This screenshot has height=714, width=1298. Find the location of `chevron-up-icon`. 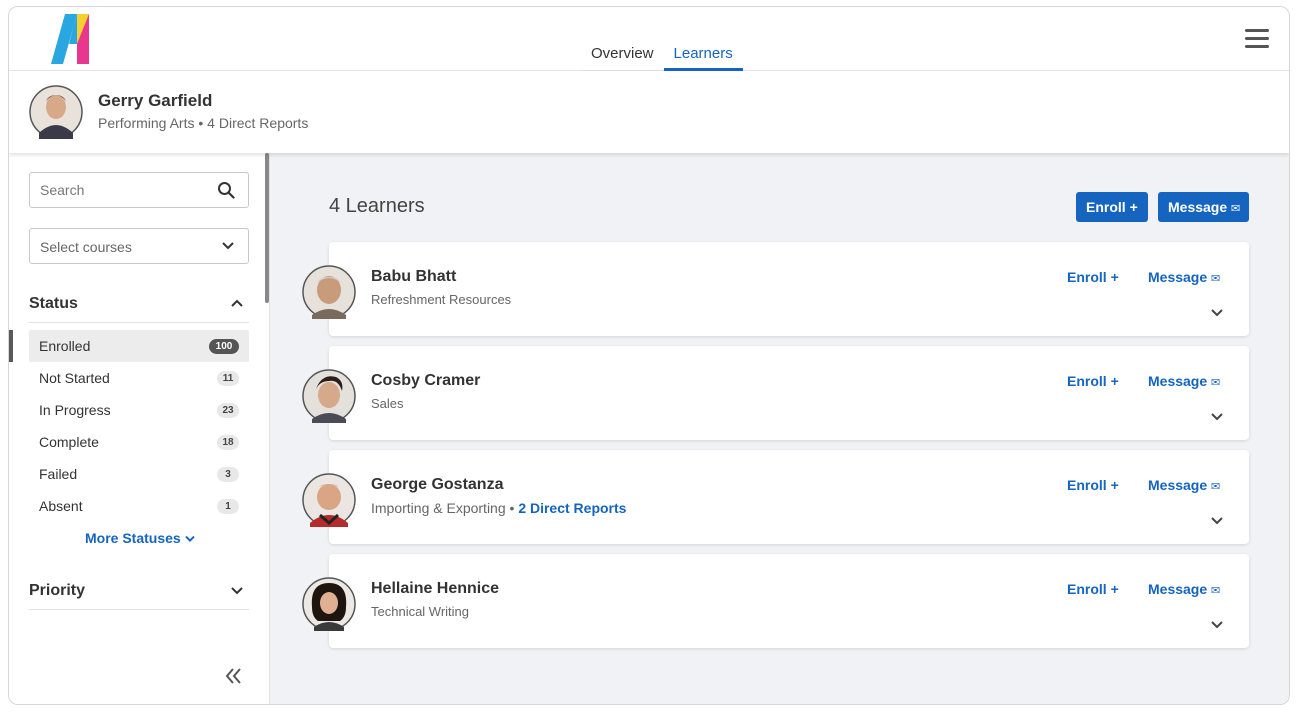

chevron-up-icon is located at coordinates (237, 303).